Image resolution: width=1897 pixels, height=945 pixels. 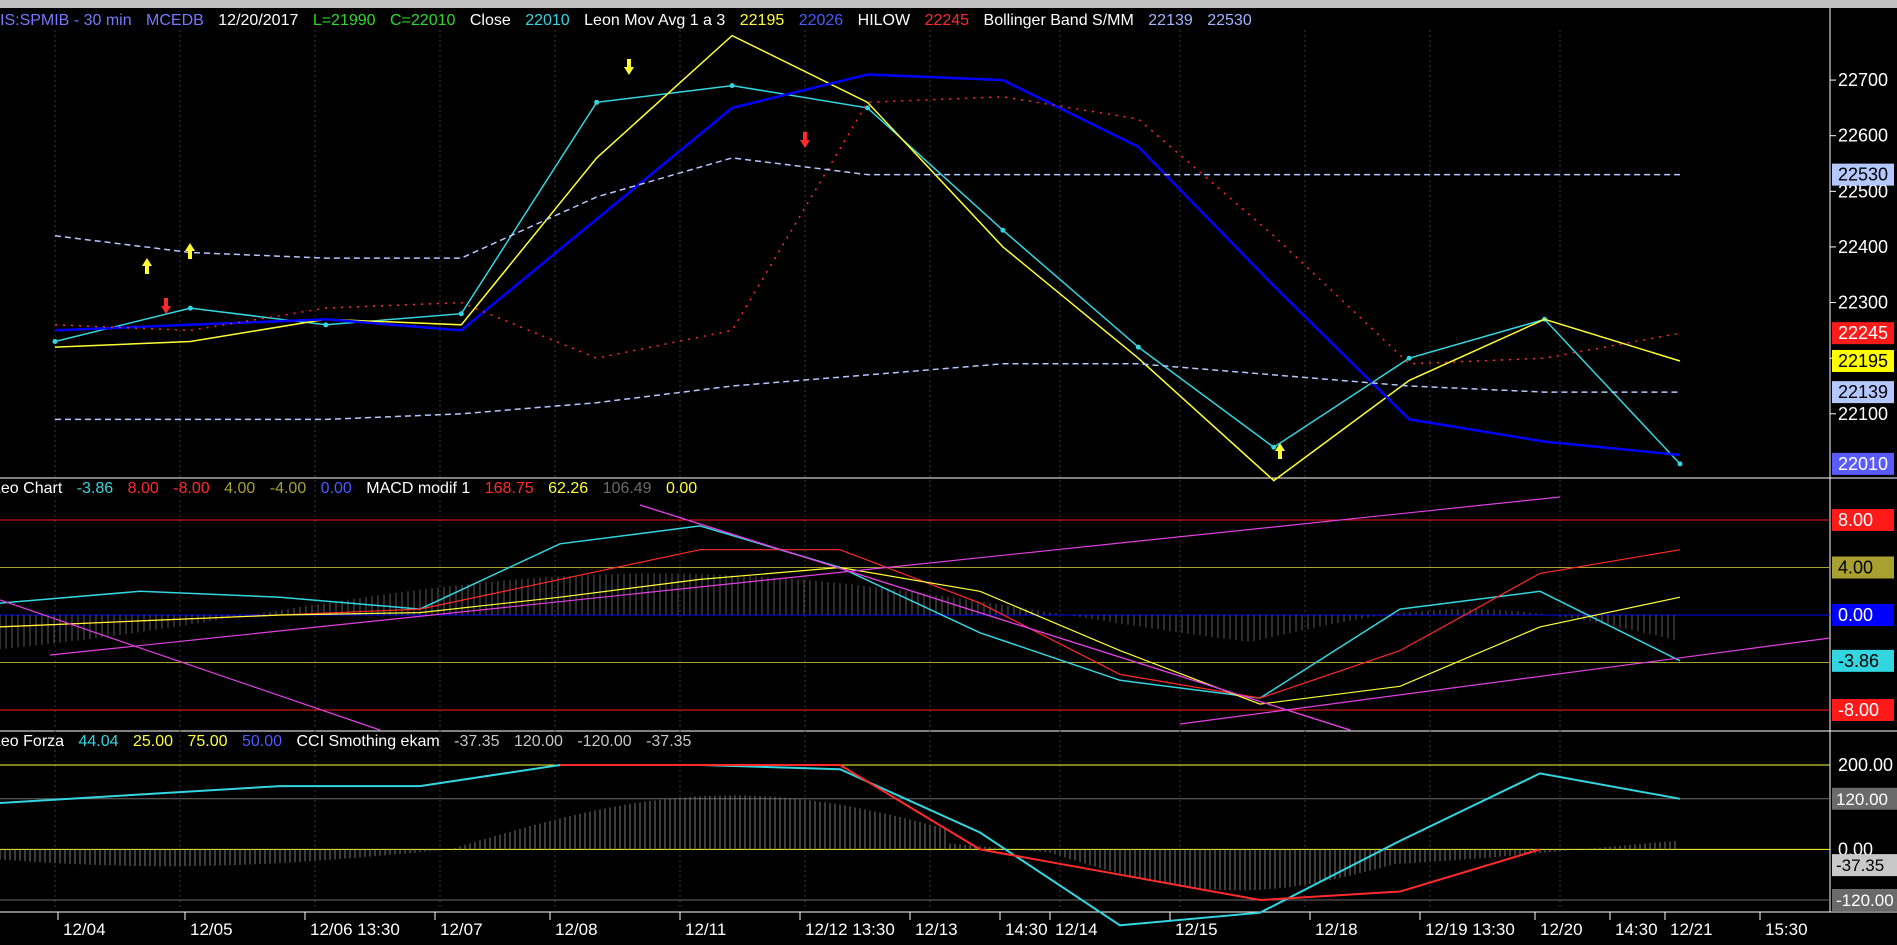 I want to click on close-eq-label: C=22010, so click(x=423, y=20).